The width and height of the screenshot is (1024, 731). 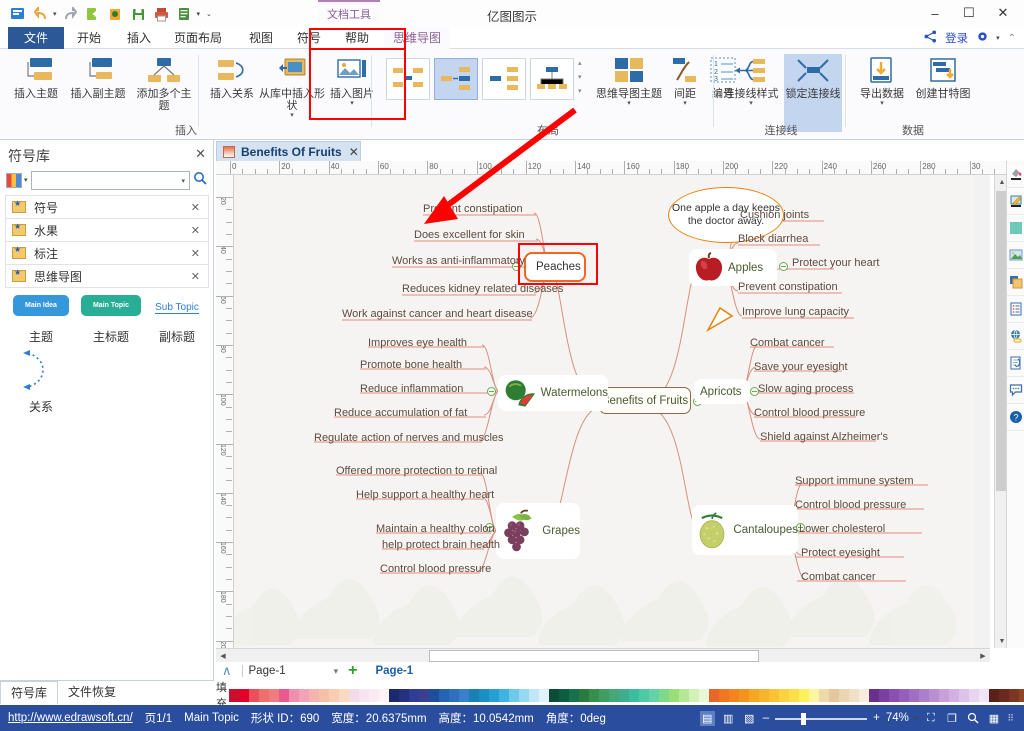 I want to click on footer-tab-symbol-library: 符号库, so click(x=29, y=692).